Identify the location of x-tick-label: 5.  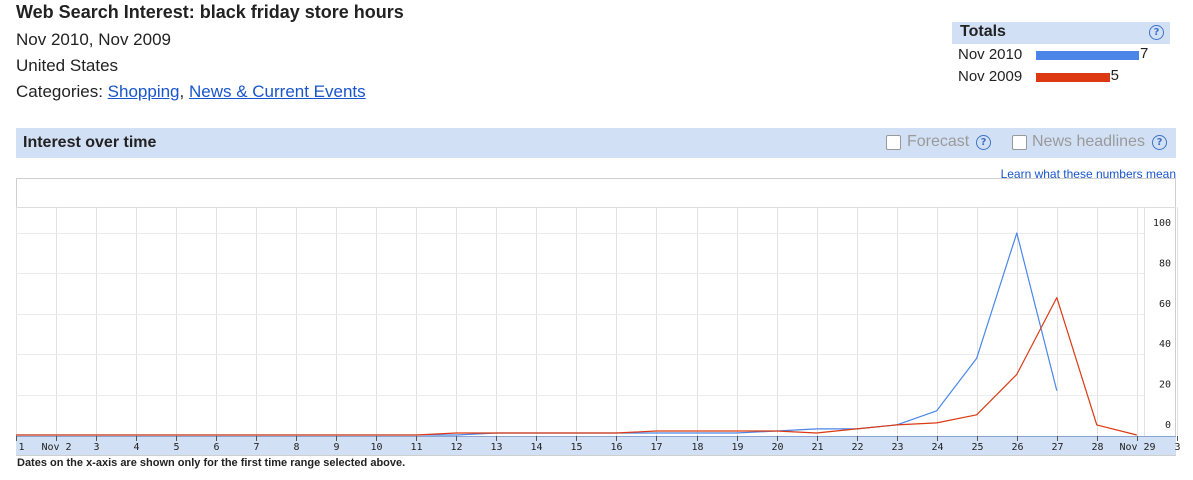
(176, 447).